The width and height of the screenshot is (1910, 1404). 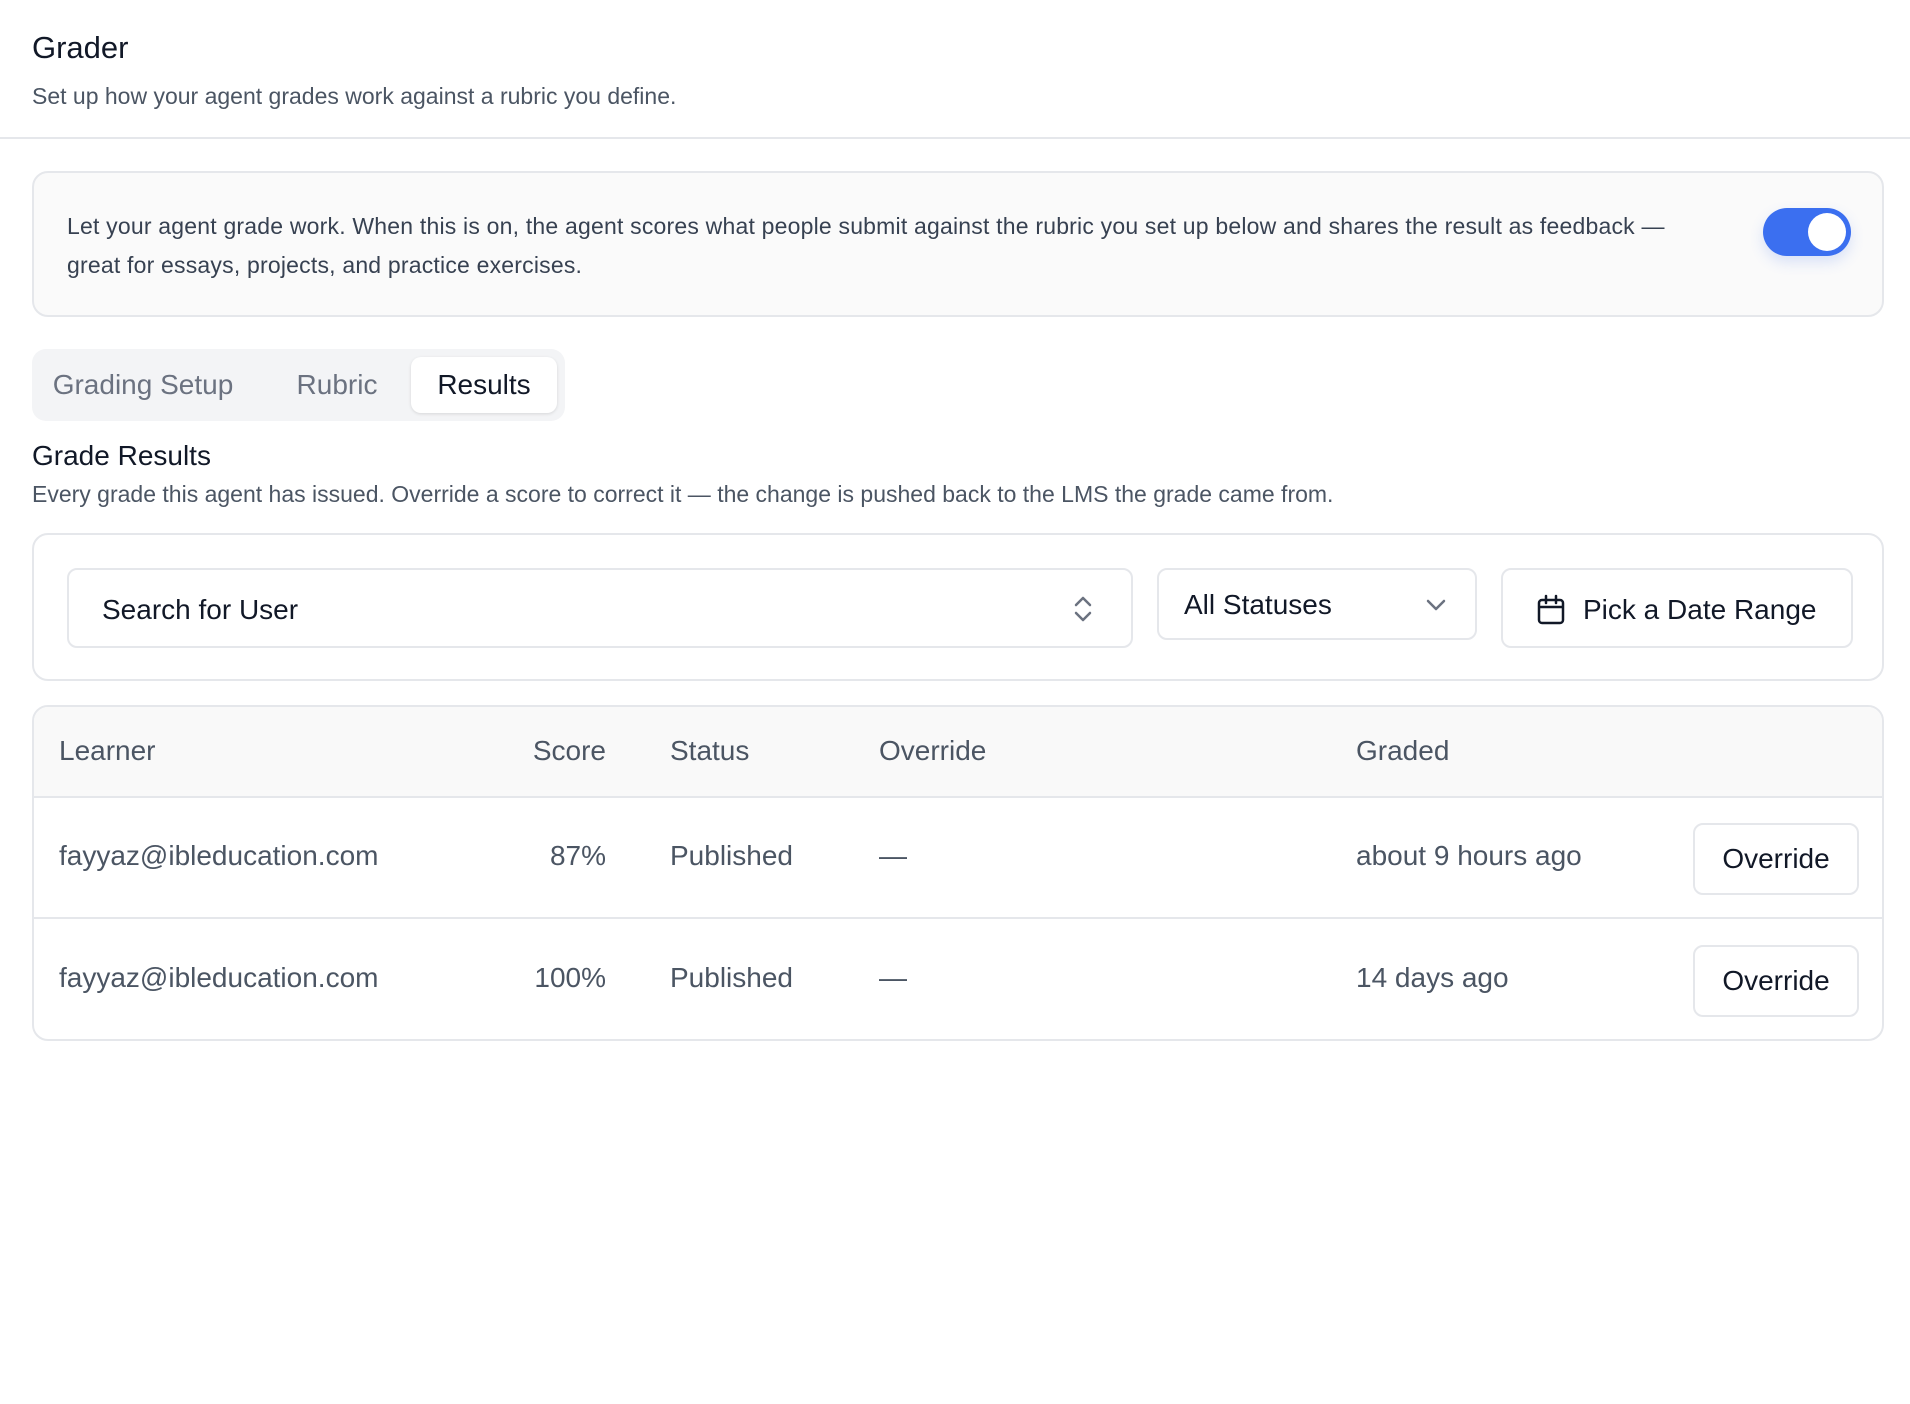 I want to click on status-filter-select: All Statuses, so click(x=1317, y=604).